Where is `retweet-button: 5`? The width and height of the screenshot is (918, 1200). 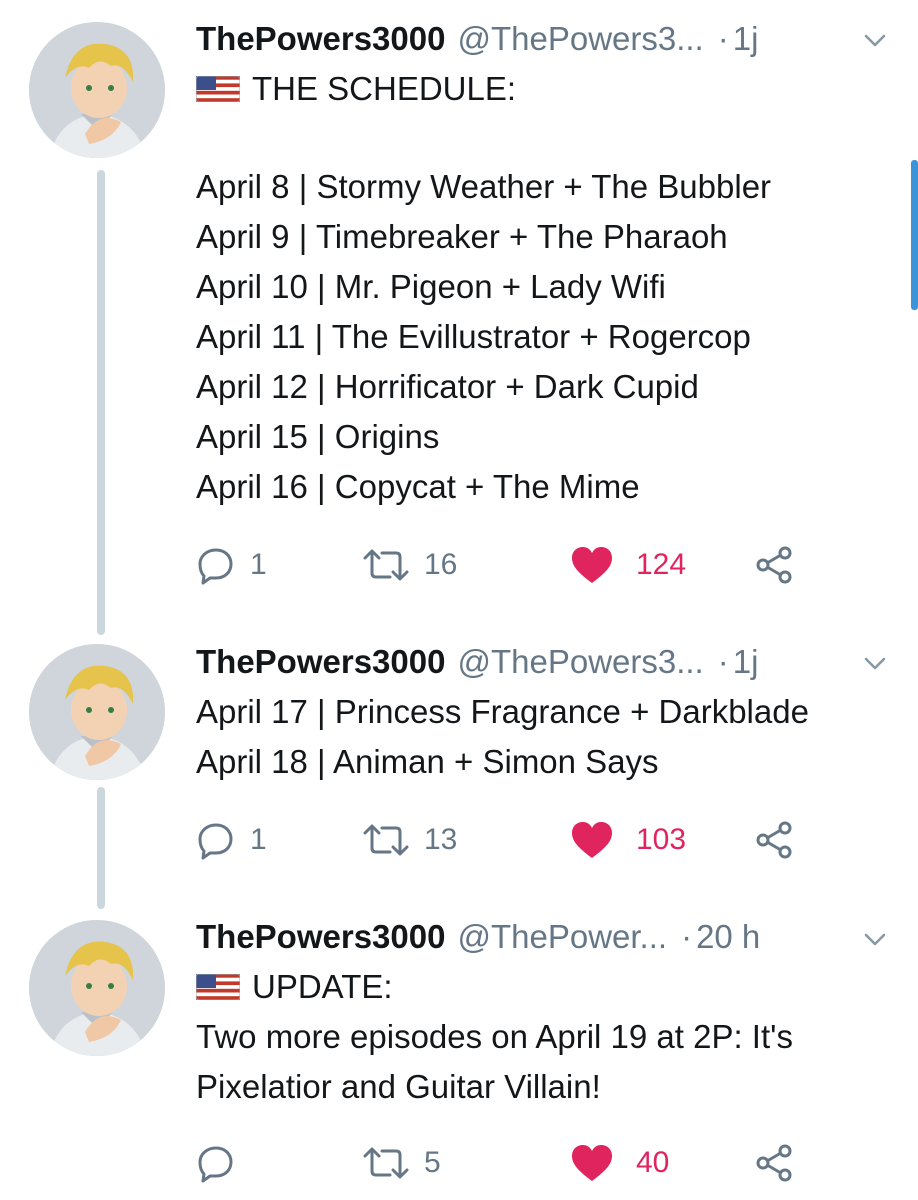 retweet-button: 5 is located at coordinates (401, 1163).